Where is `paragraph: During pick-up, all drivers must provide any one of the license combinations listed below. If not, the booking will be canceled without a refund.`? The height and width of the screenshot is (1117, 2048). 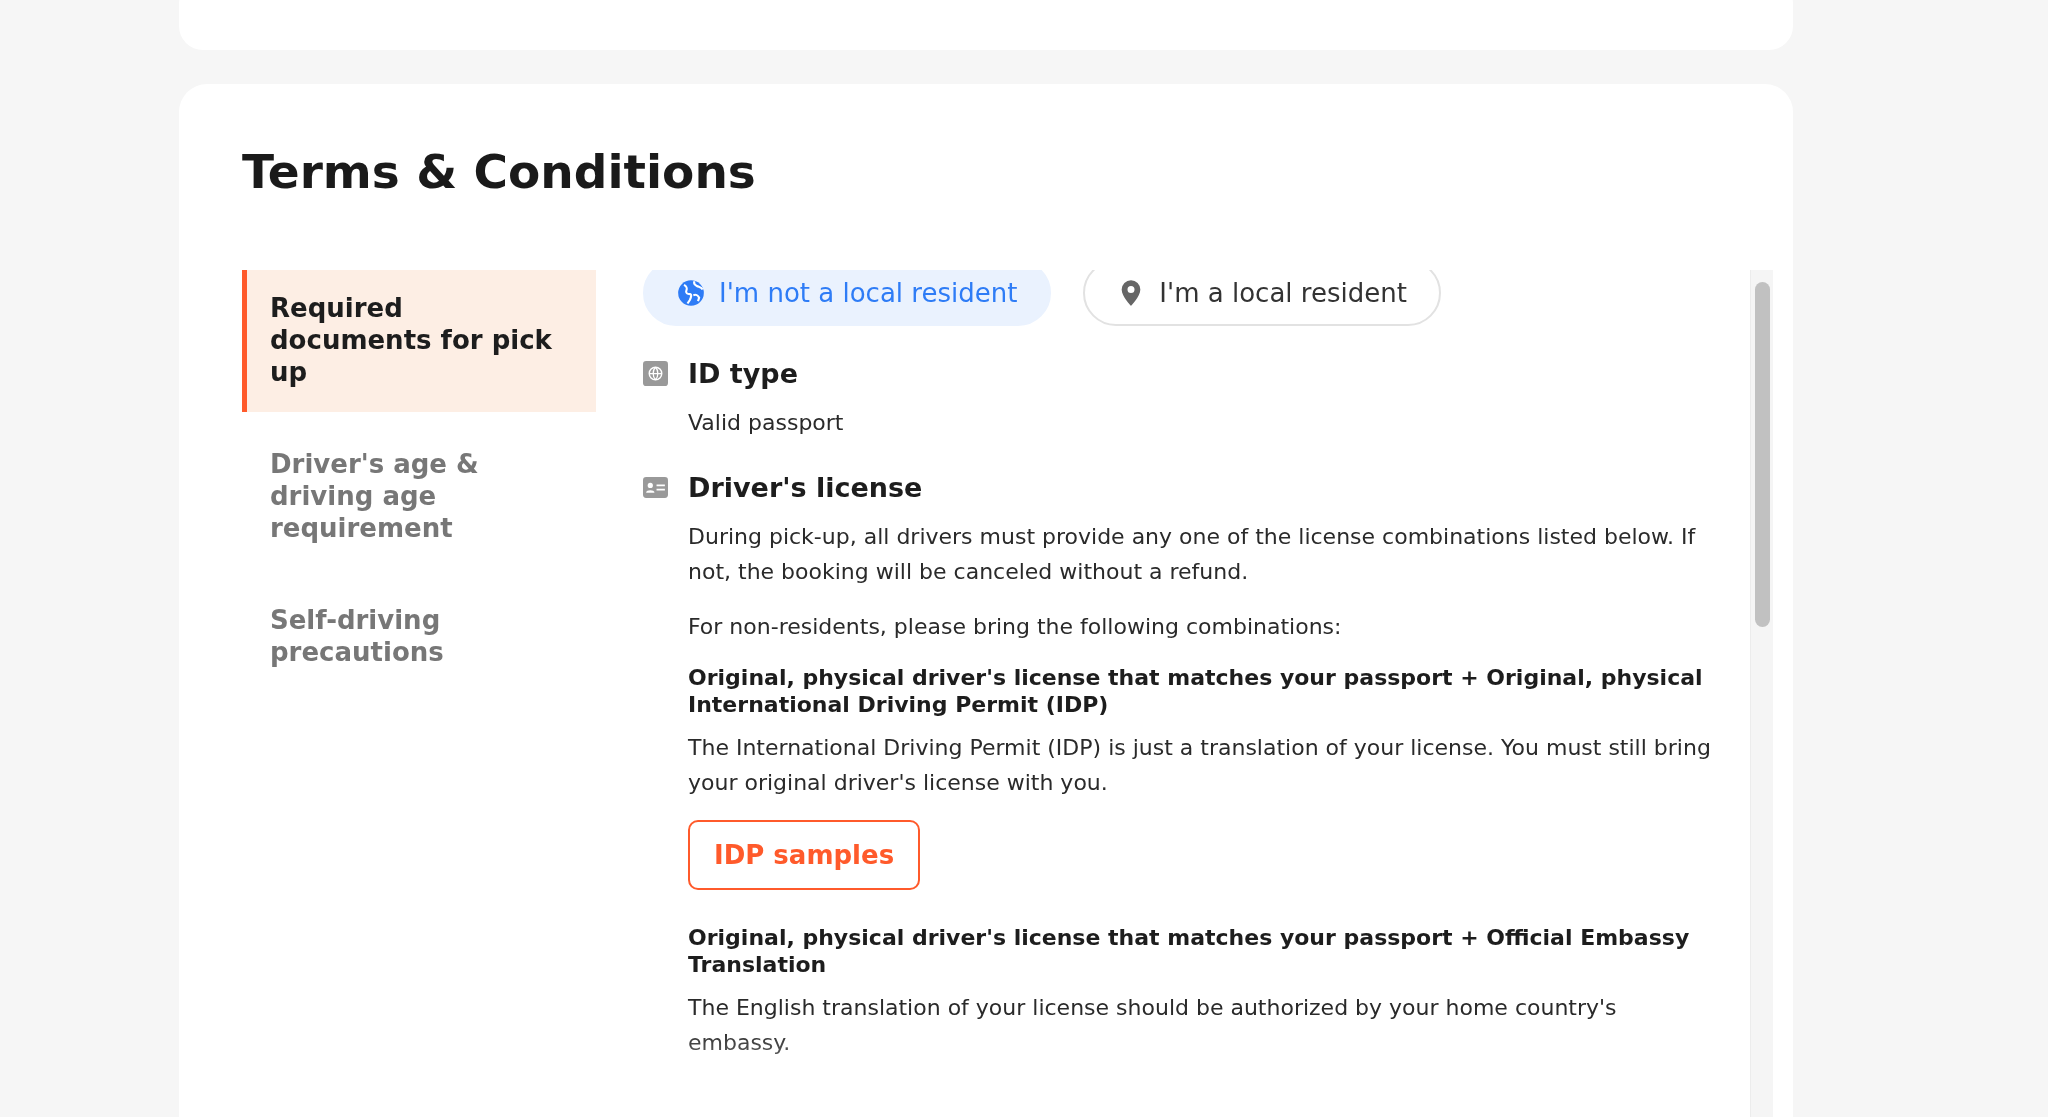
paragraph: During pick-up, all drivers must provide any one of the license combinations listed below. If not, the booking will be canceled without a refund. is located at coordinates (1192, 554).